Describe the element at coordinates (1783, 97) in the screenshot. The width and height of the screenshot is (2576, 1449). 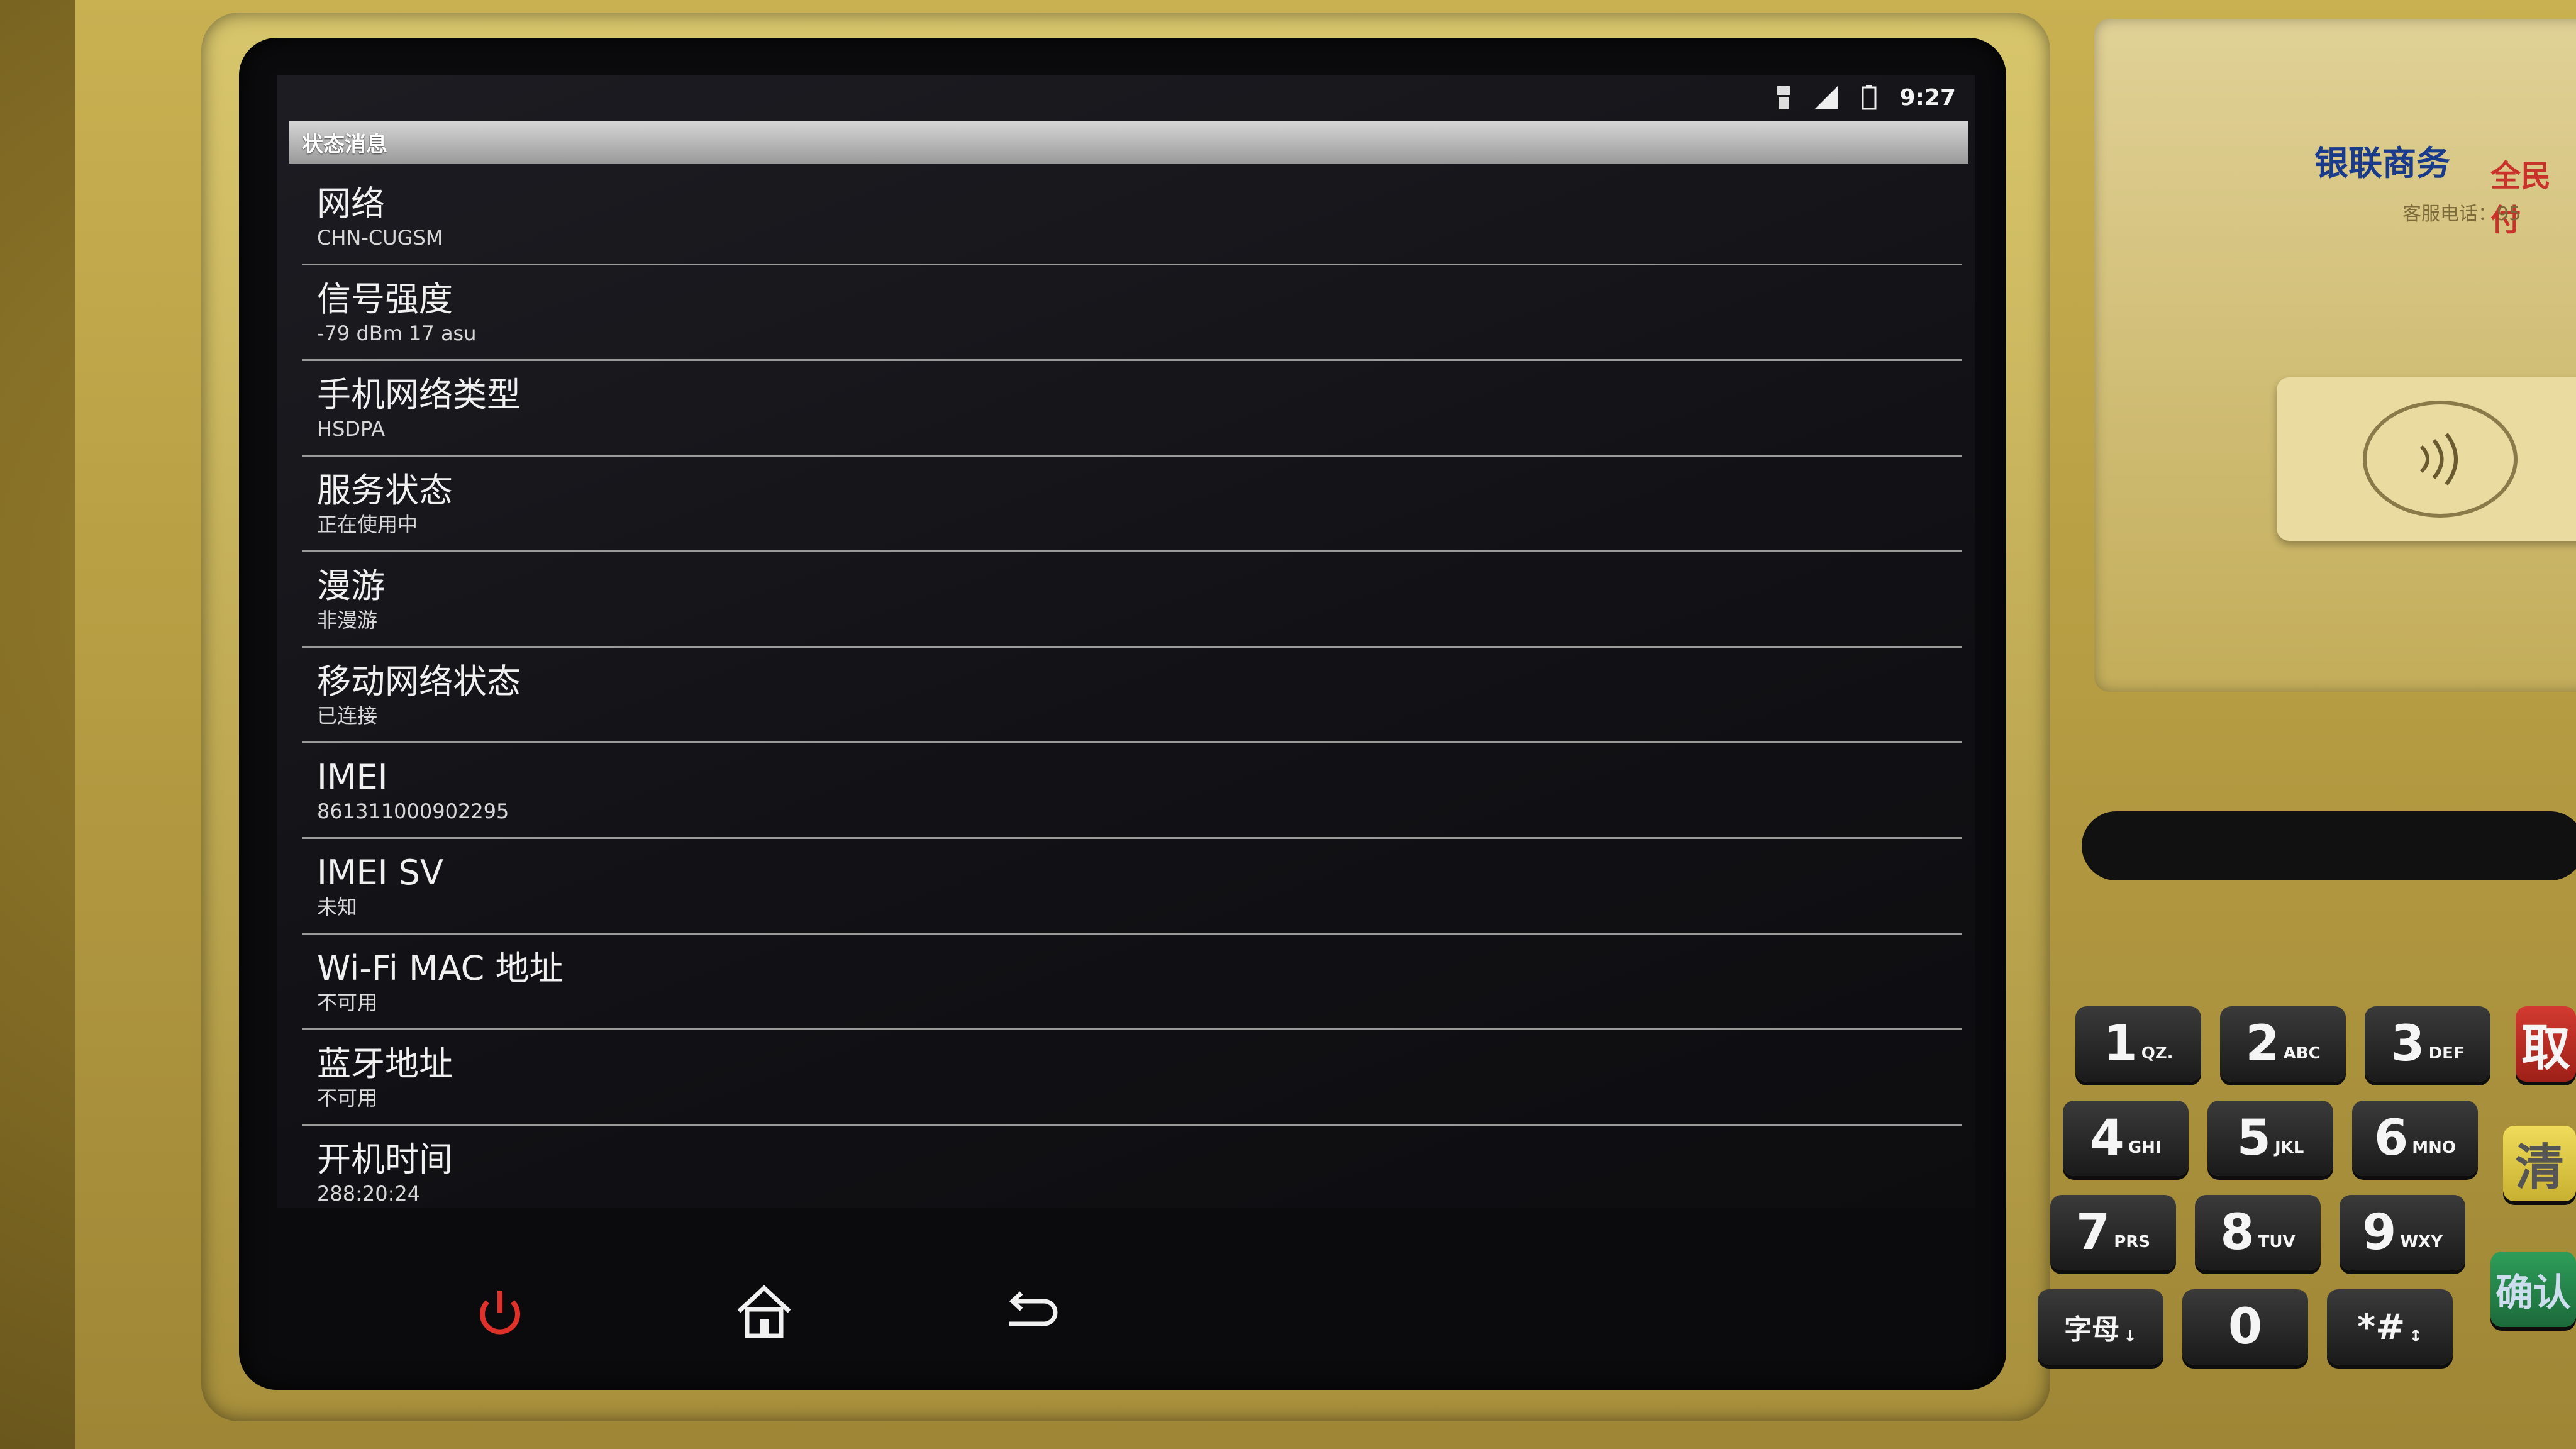
I see `usb-icon` at that location.